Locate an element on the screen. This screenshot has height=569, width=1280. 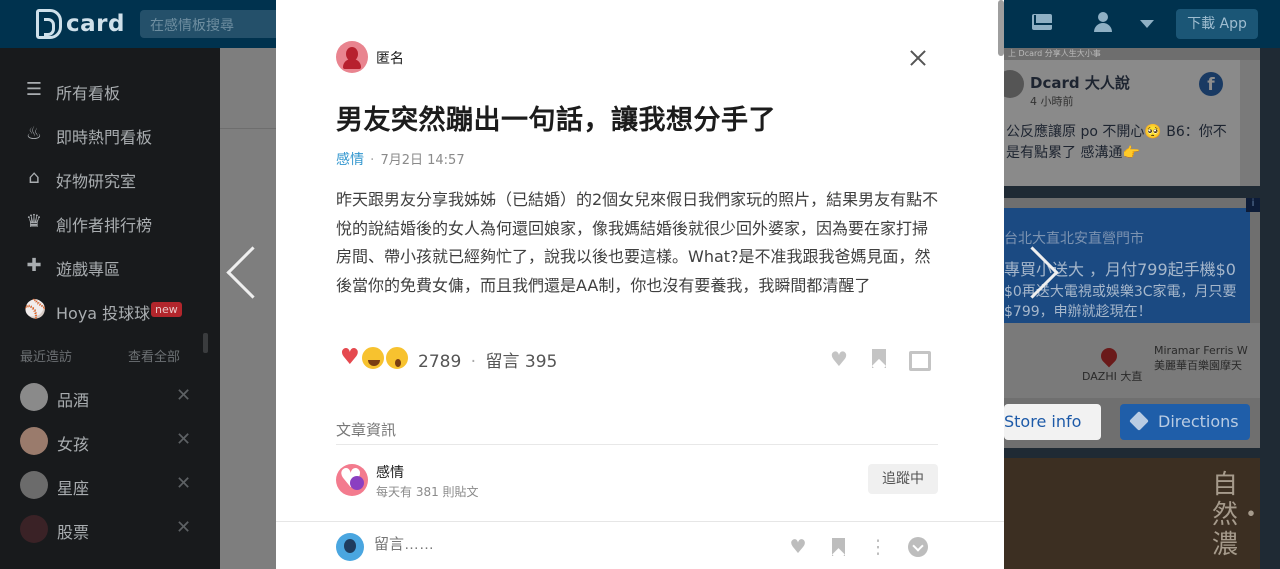
recent-item-girls: 女孩 ✕ is located at coordinates (110, 441).